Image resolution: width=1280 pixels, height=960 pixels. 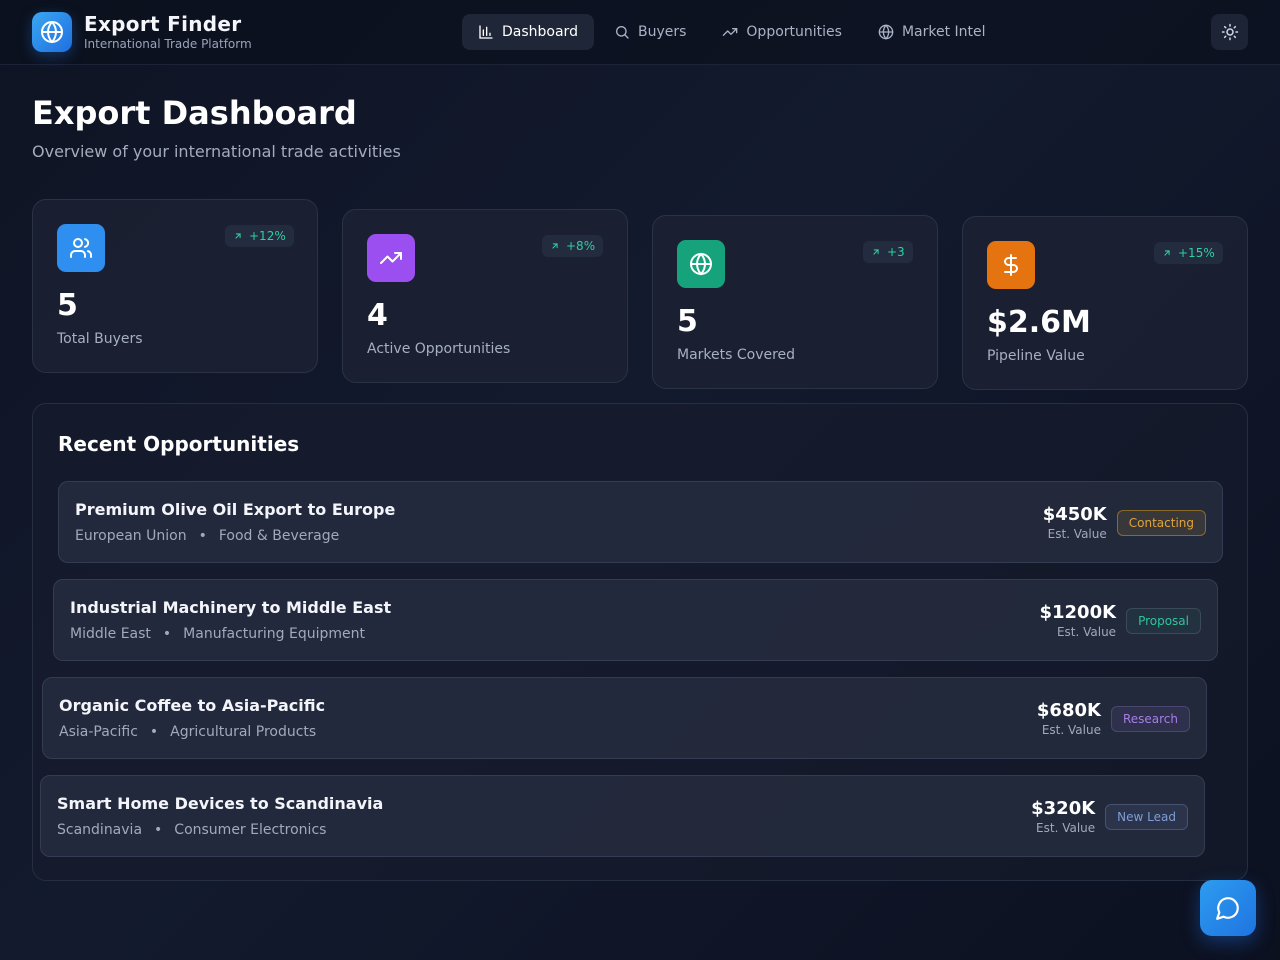 I want to click on stat-value: $2.6M, so click(x=1039, y=322).